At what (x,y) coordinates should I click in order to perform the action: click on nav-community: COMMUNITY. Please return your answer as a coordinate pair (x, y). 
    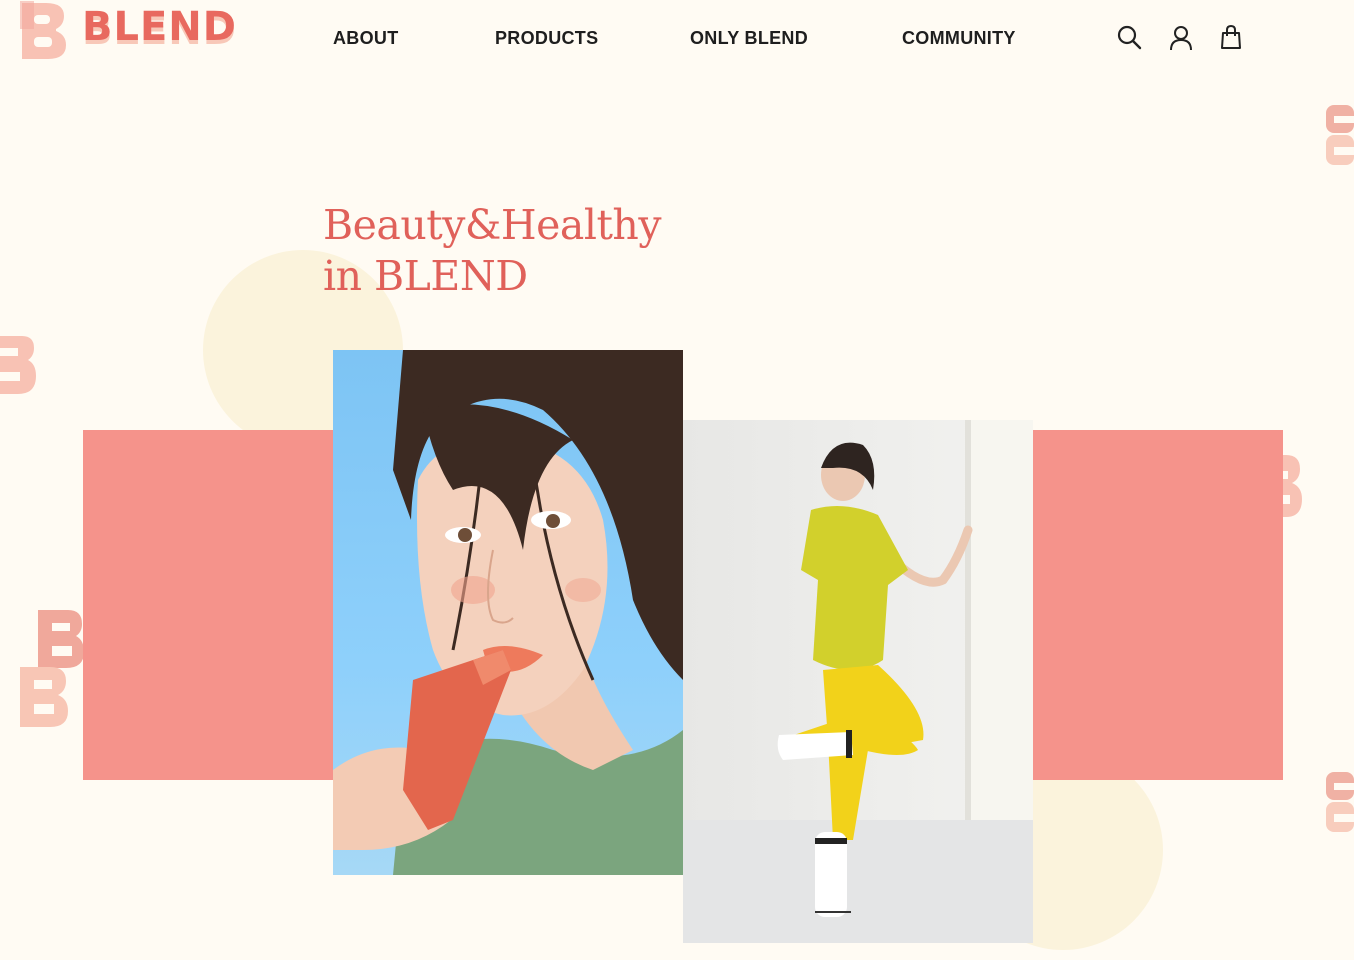
    Looking at the image, I should click on (959, 38).